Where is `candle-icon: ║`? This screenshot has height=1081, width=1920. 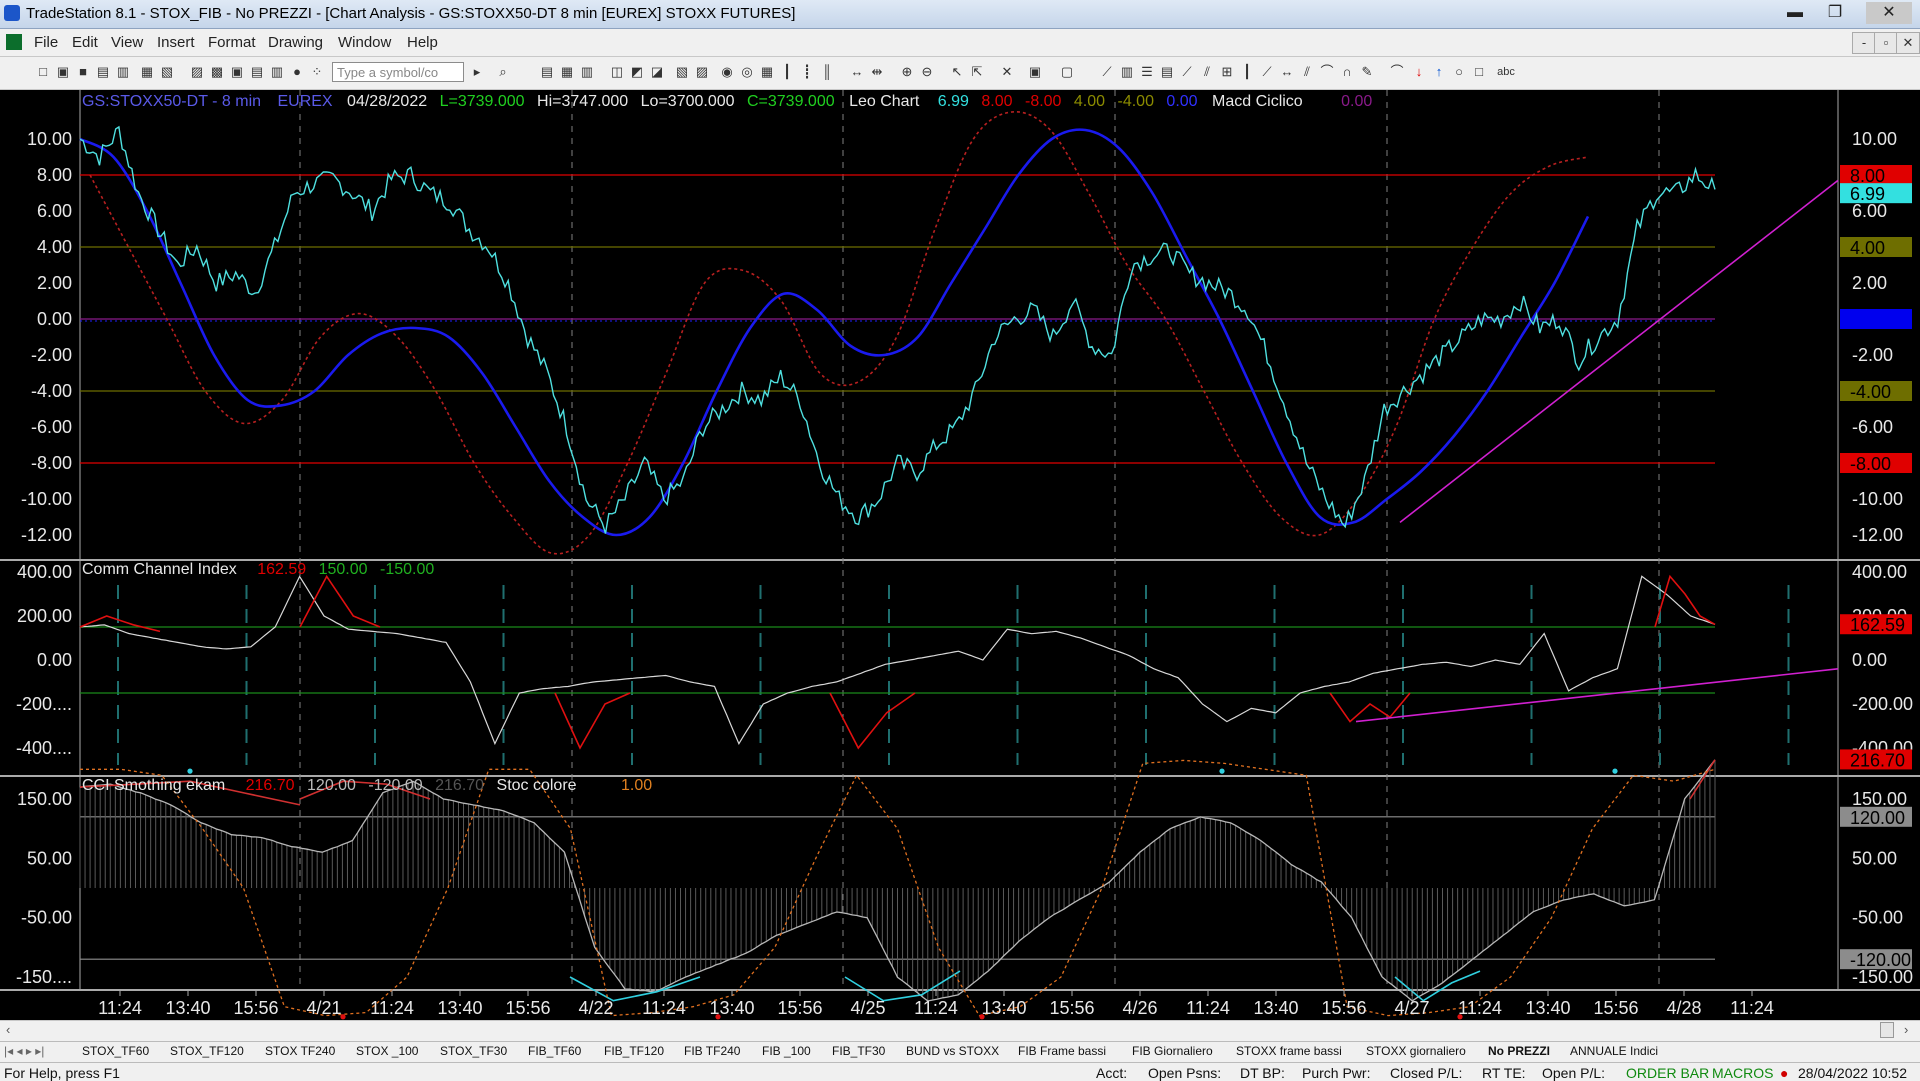
candle-icon: ║ is located at coordinates (827, 72).